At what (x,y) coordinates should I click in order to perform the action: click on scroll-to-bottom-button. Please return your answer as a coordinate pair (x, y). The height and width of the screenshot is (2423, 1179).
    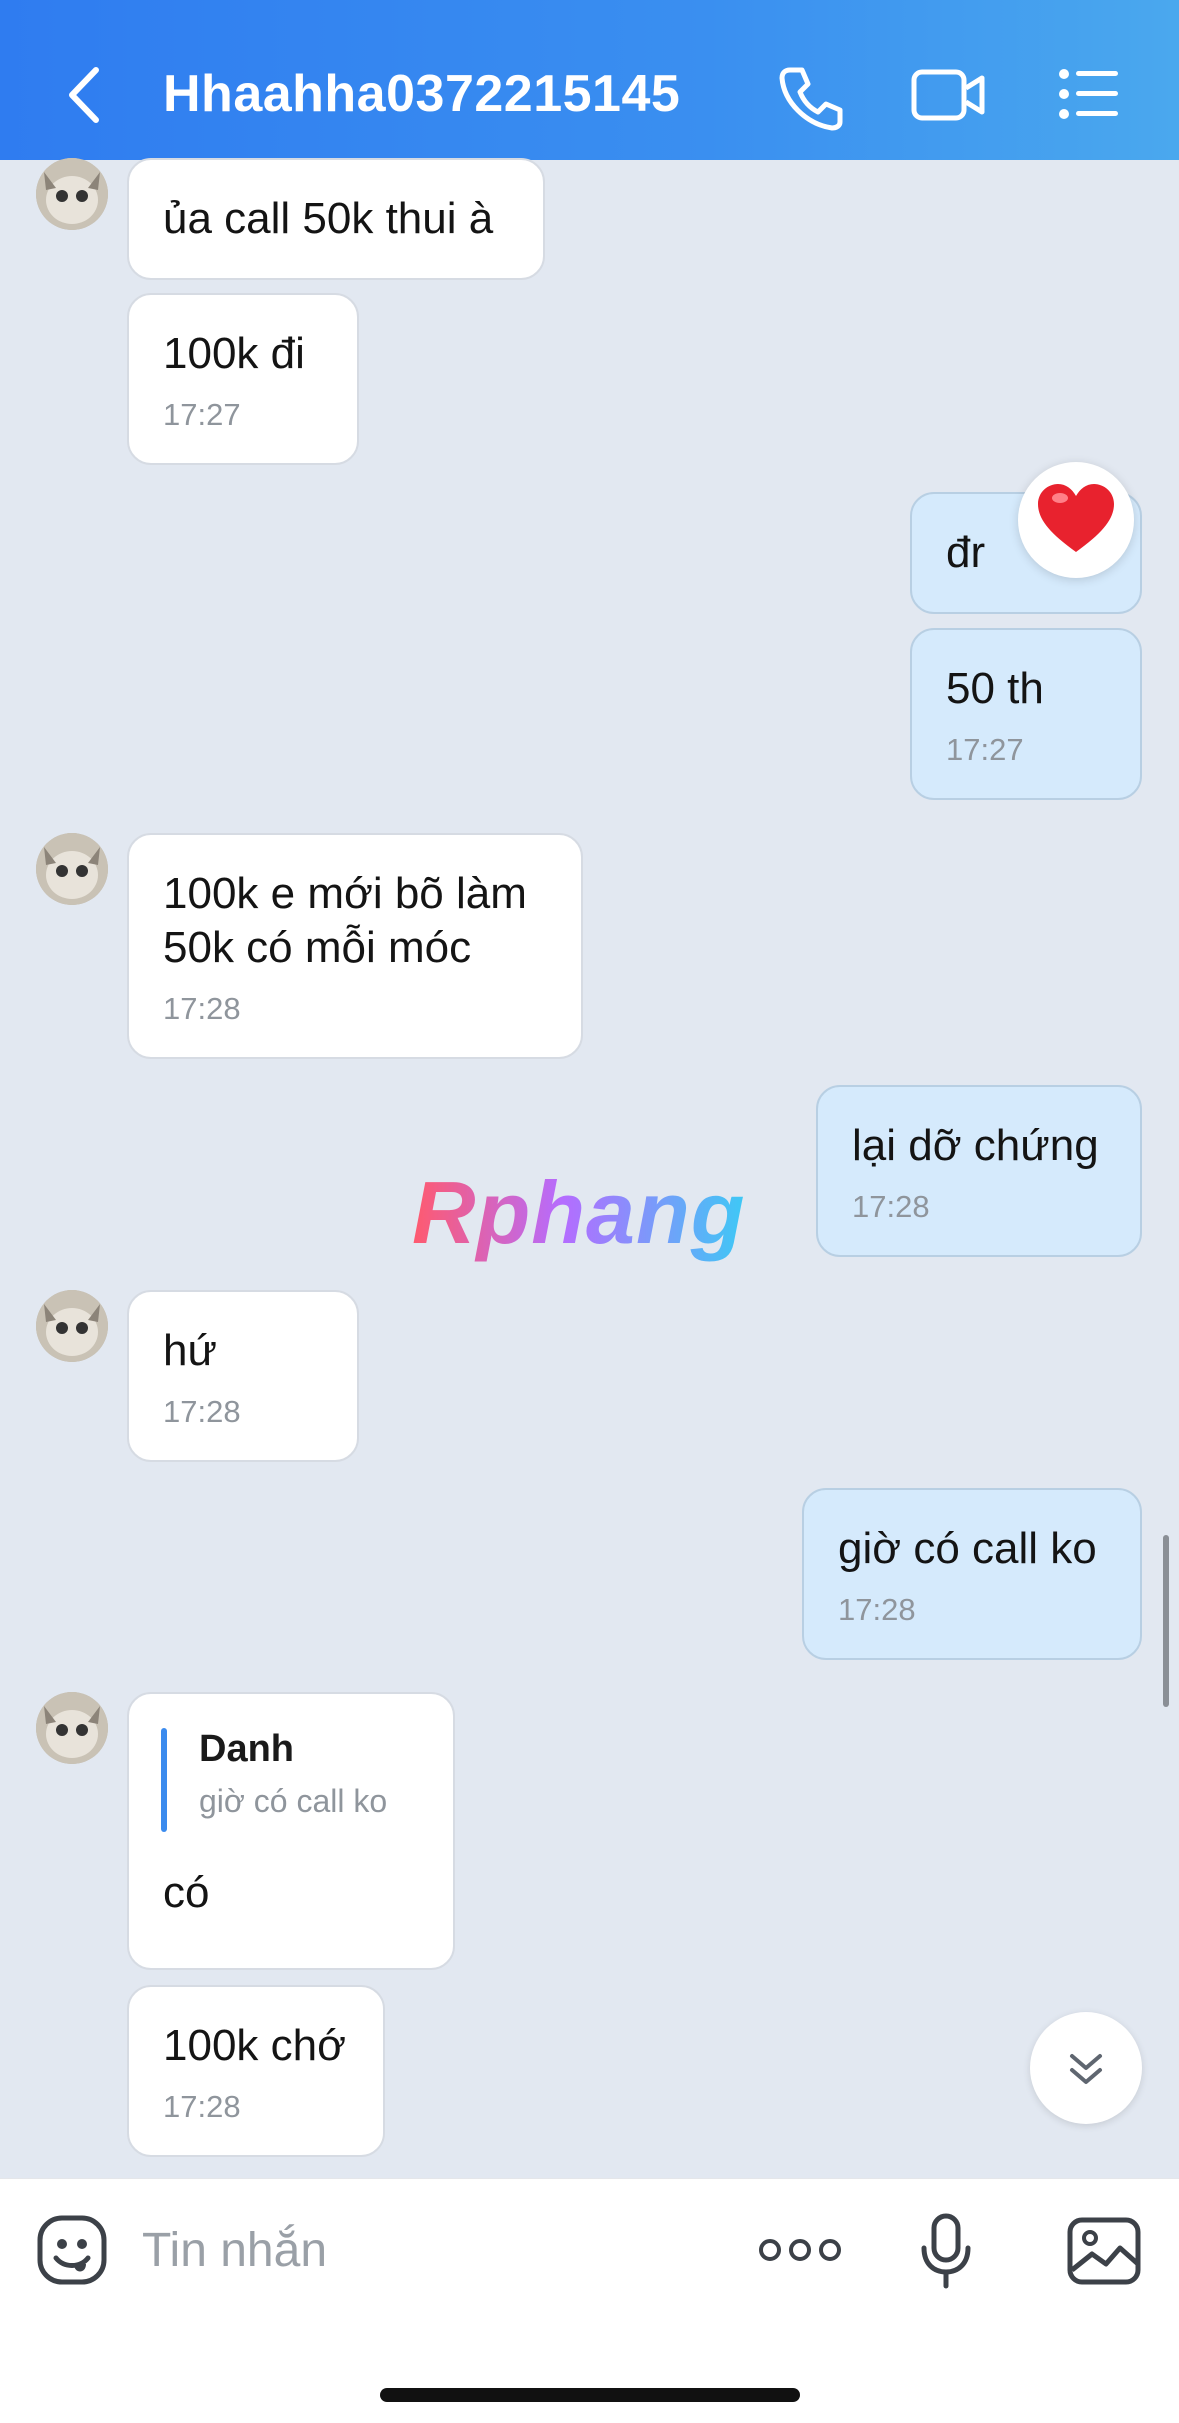
    Looking at the image, I should click on (1086, 2068).